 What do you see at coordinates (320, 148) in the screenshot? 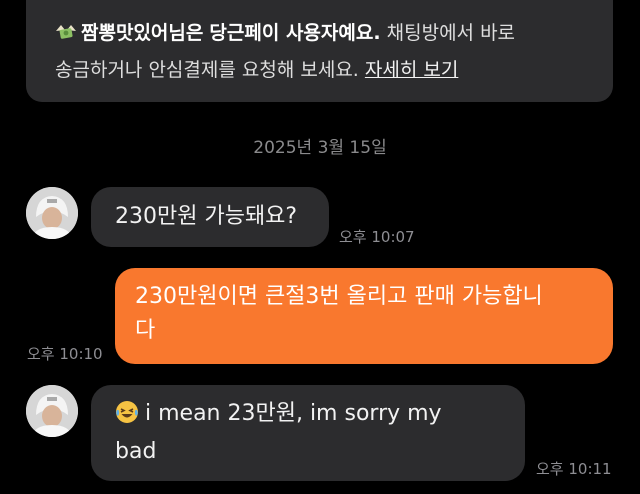
I see `date-divider: 2025년 3월 15일` at bounding box center [320, 148].